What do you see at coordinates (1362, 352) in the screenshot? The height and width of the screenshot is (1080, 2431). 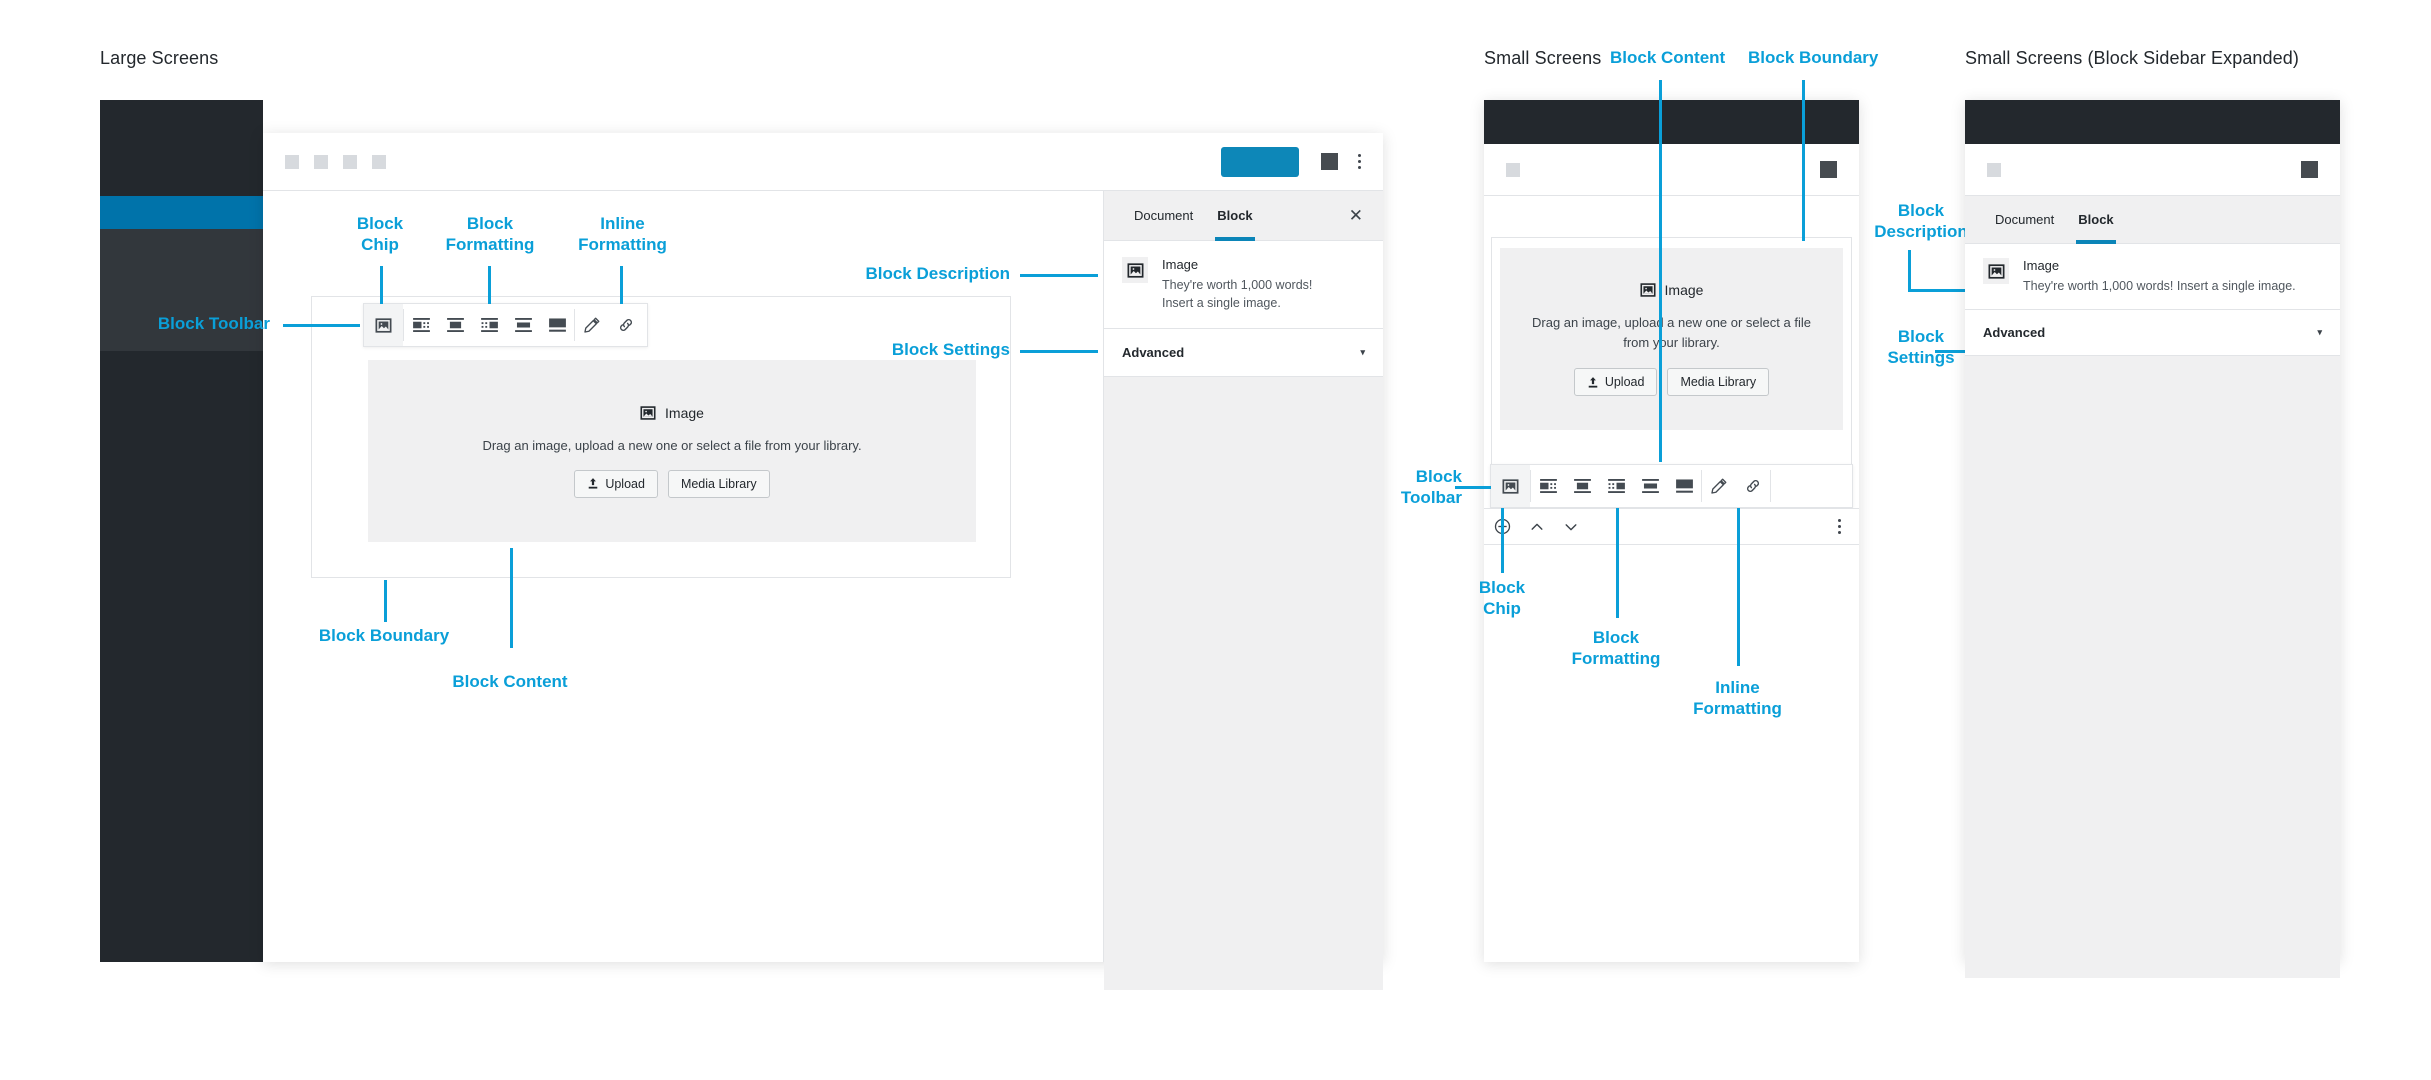 I see `chevron-down-icon: ▾` at bounding box center [1362, 352].